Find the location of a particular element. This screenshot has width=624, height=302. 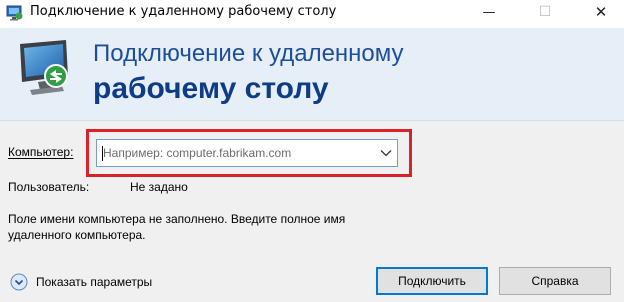

chevron-down-icon is located at coordinates (386, 153).